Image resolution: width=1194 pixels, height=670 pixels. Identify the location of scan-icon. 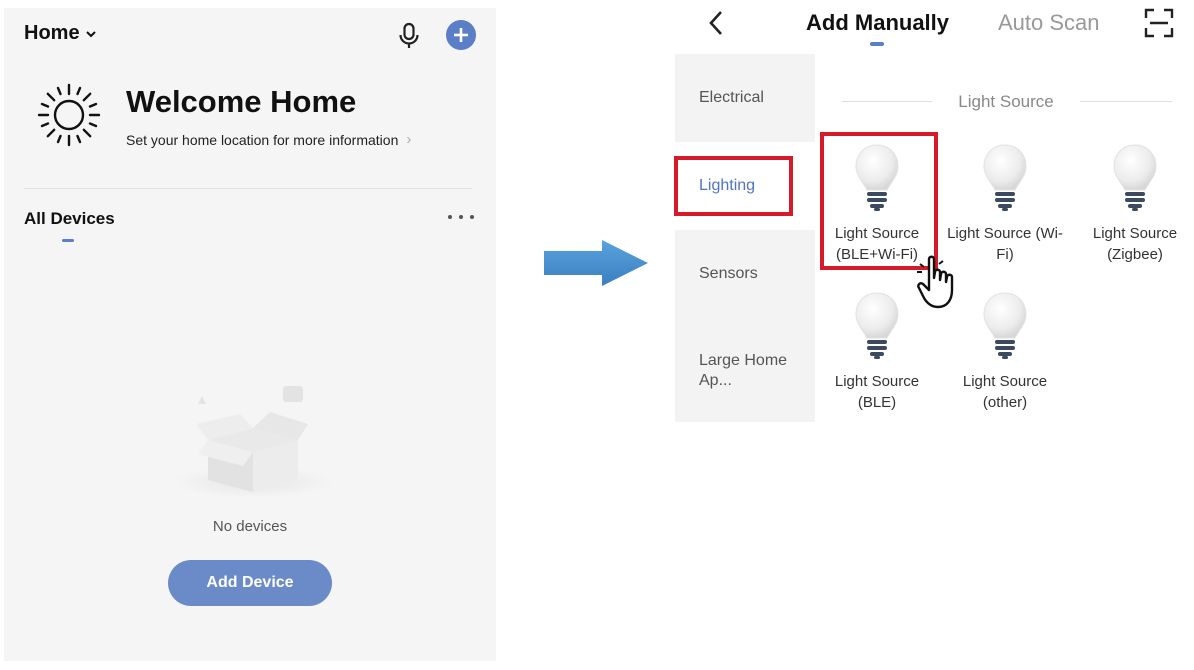
(1159, 23).